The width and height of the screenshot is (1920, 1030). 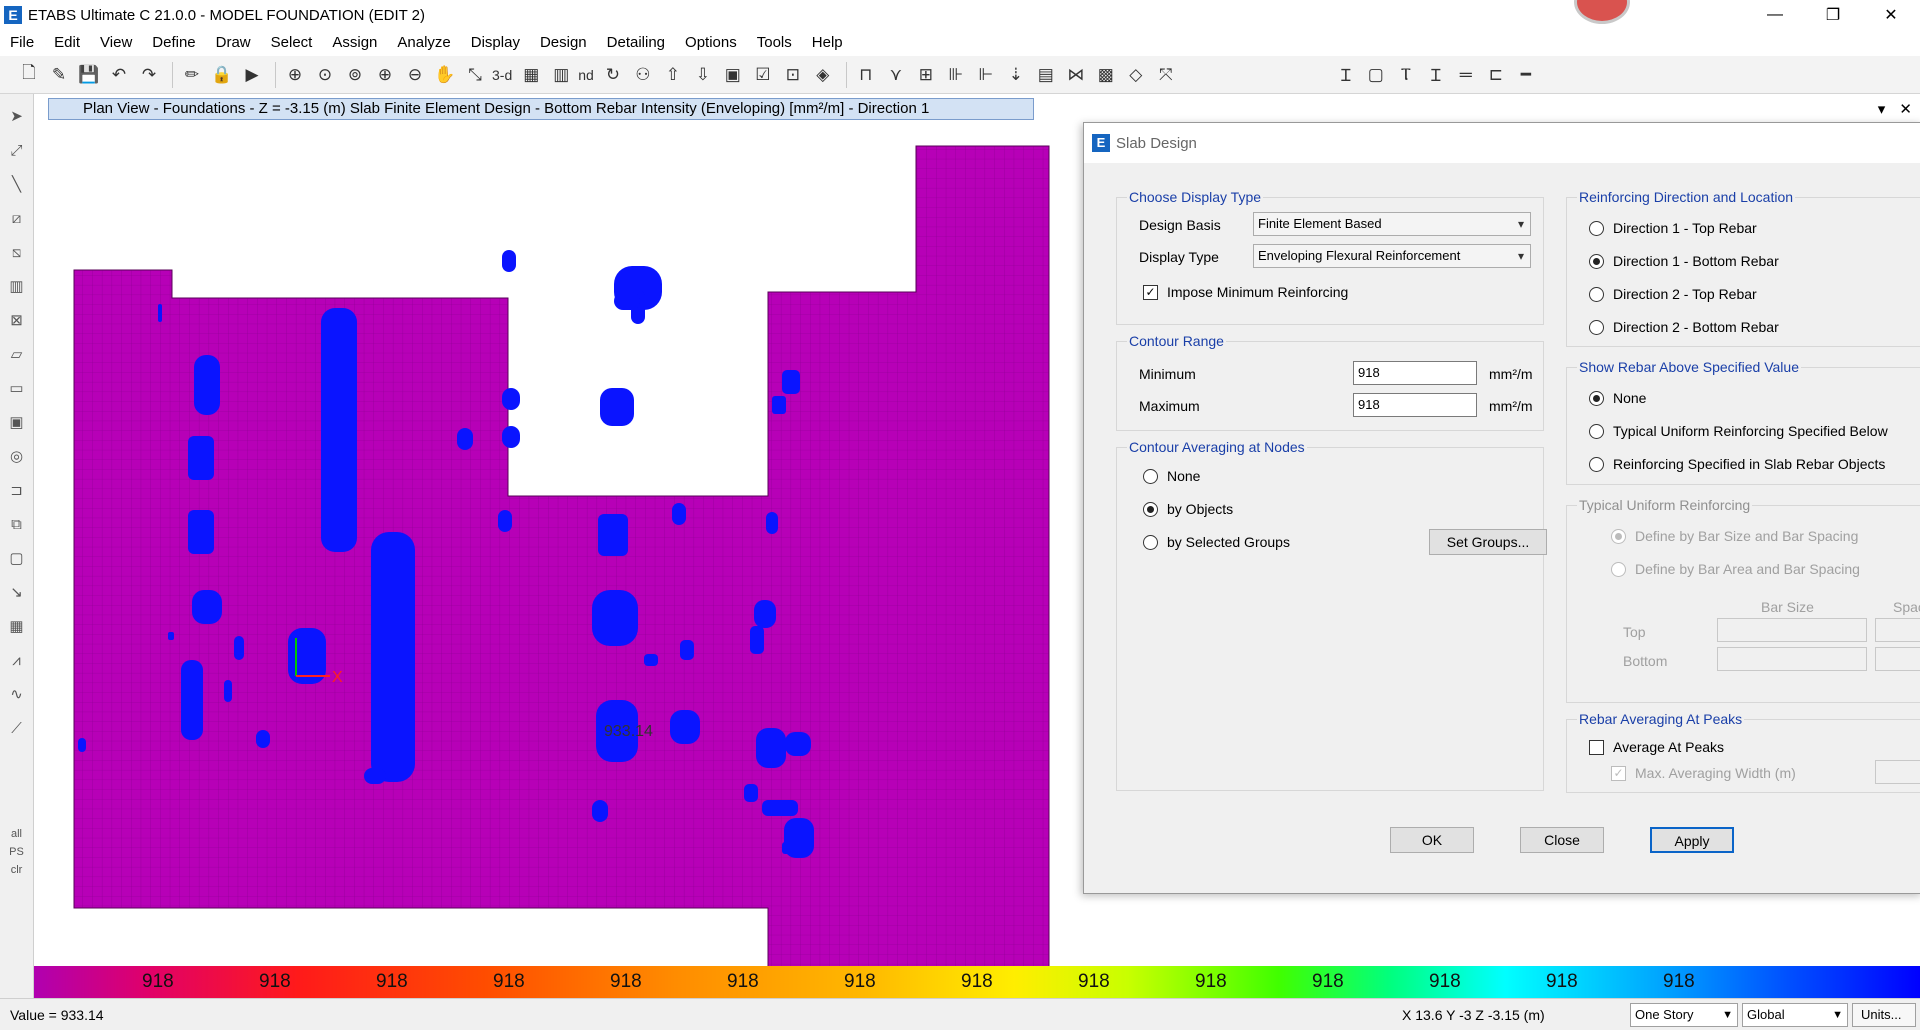 What do you see at coordinates (1150, 509) in the screenshot?
I see `averaging-by-objects-radio` at bounding box center [1150, 509].